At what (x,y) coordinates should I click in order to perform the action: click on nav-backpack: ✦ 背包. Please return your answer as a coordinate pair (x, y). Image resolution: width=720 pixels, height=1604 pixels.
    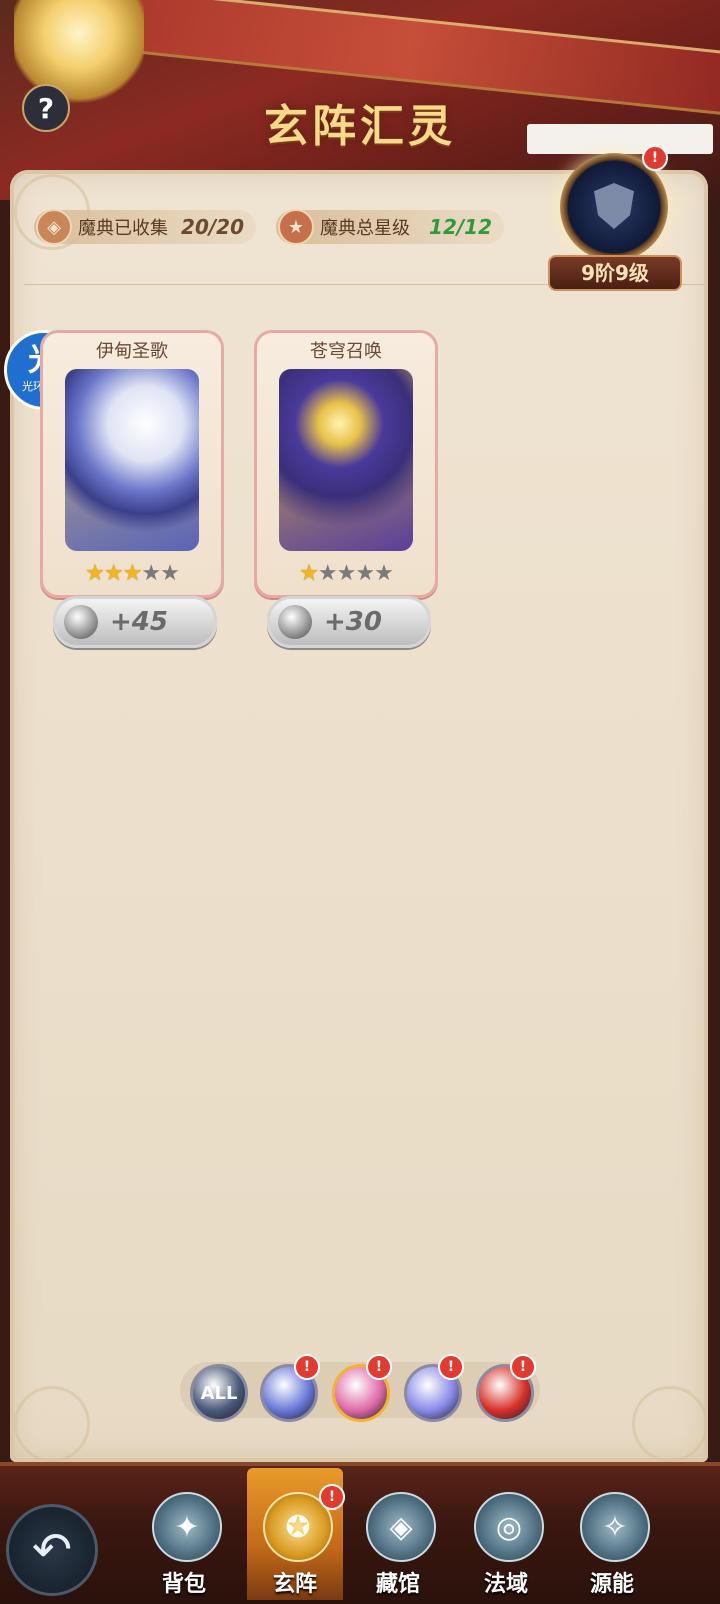
    Looking at the image, I should click on (184, 1541).